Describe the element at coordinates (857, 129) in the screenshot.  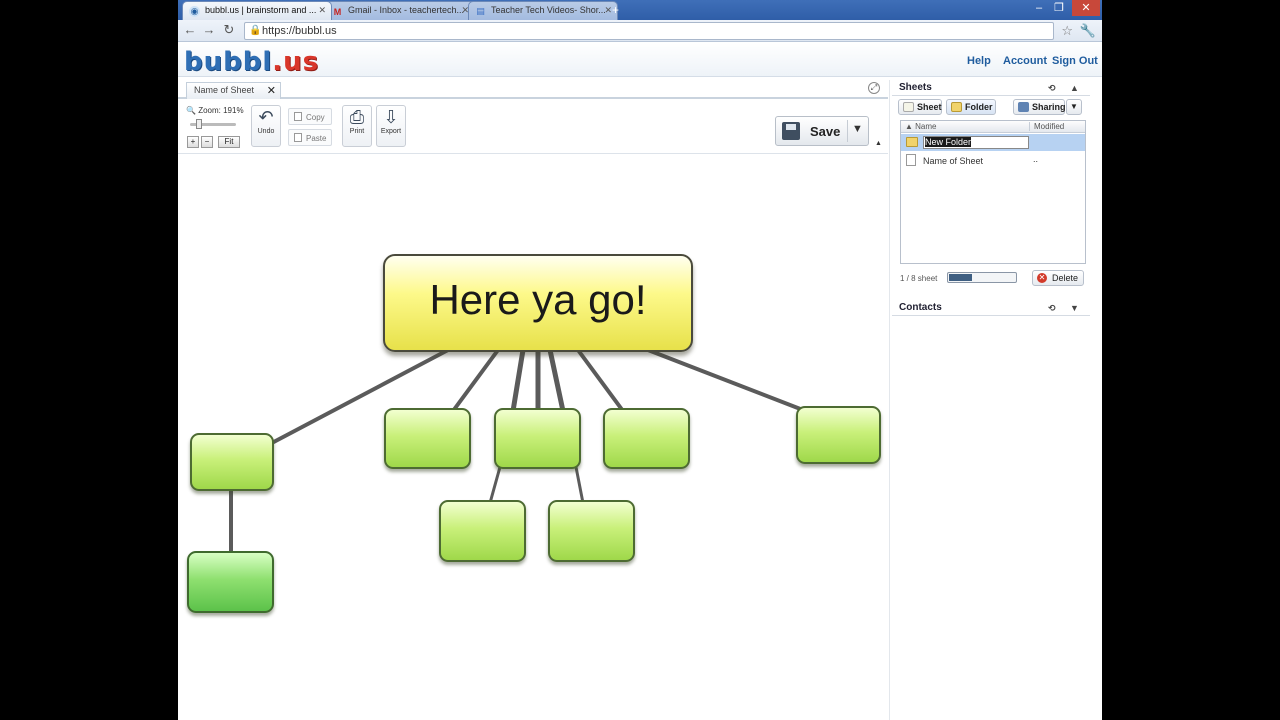
I see `save-options-dropdown-icon: ▼` at that location.